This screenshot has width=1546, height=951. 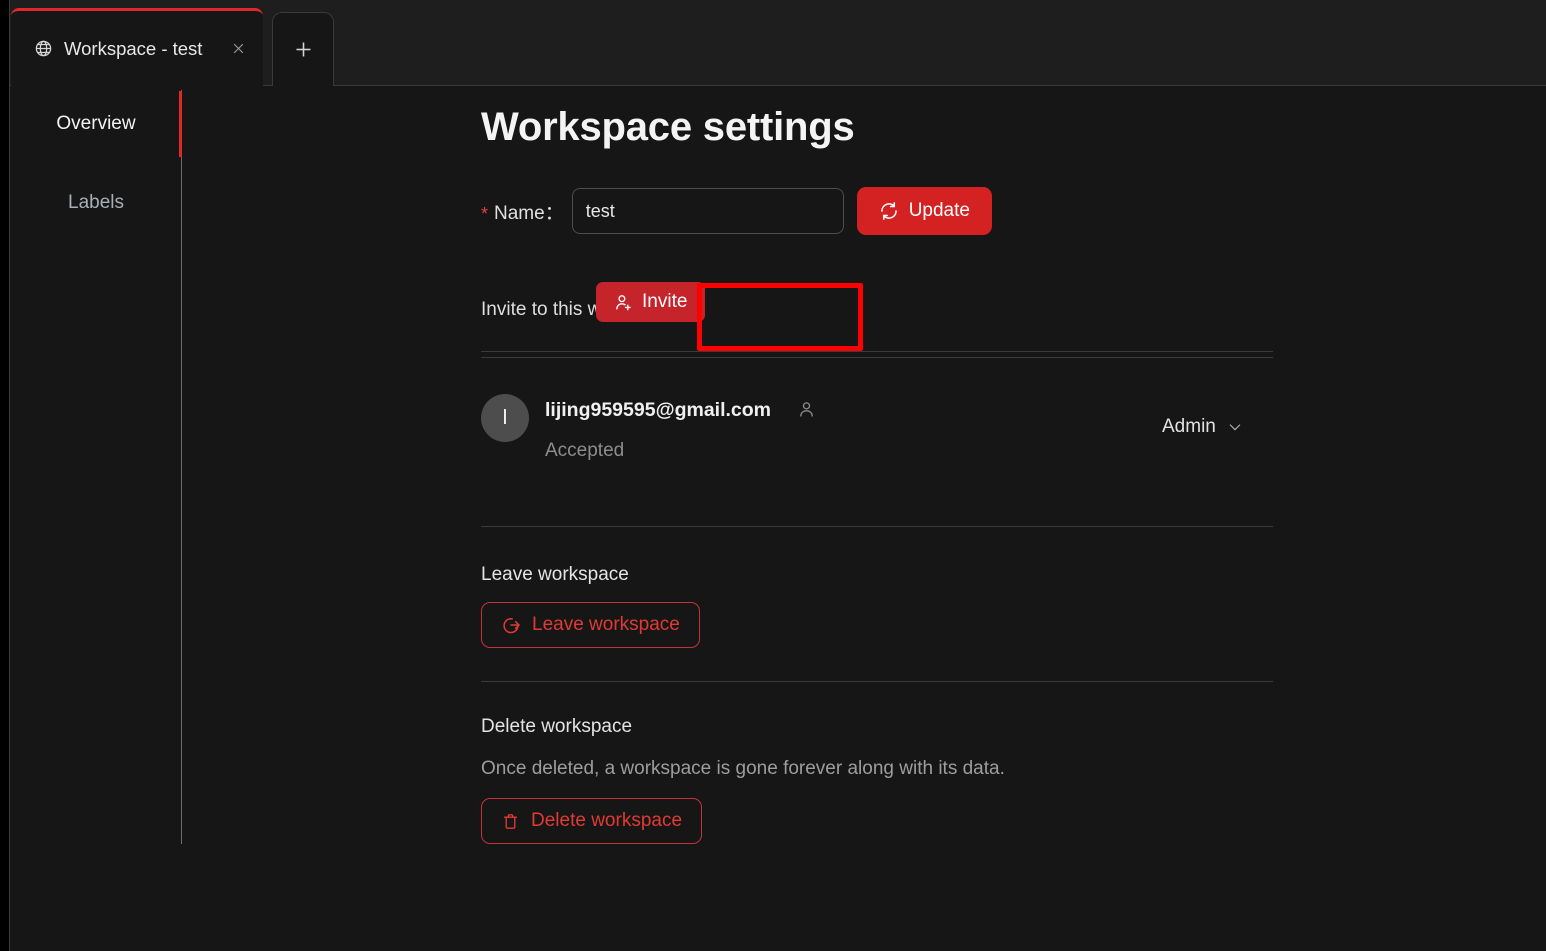 What do you see at coordinates (529, 213) in the screenshot?
I see `workspace-name-label: Name：` at bounding box center [529, 213].